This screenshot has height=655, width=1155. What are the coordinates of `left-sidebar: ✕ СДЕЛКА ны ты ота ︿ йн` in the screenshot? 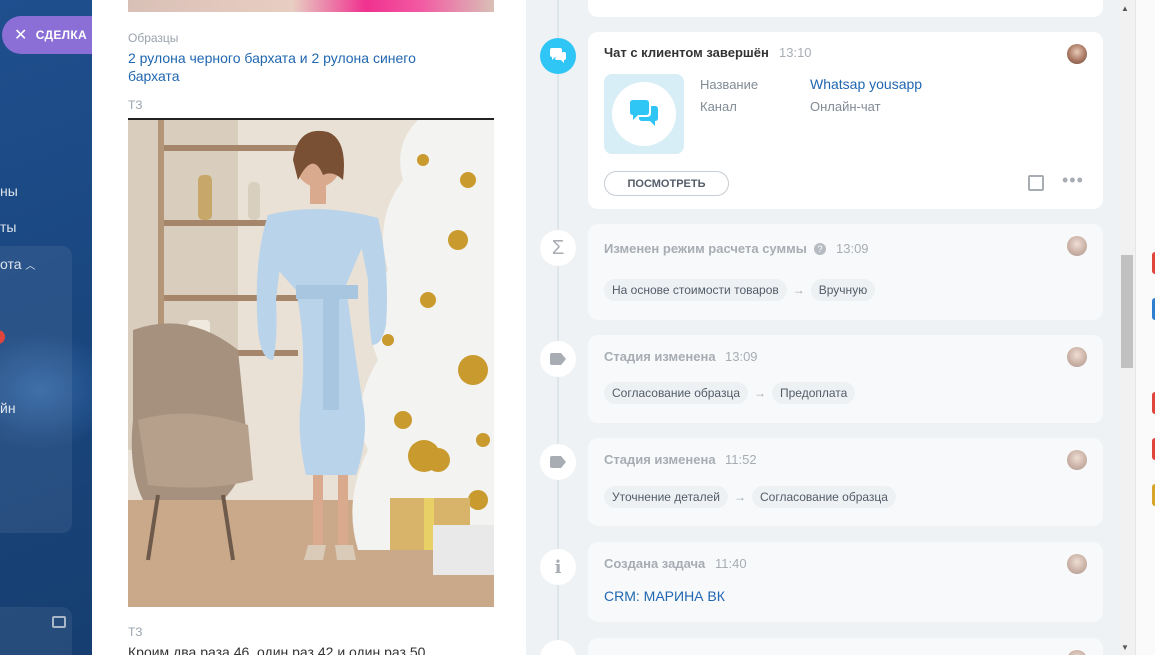 It's located at (46, 327).